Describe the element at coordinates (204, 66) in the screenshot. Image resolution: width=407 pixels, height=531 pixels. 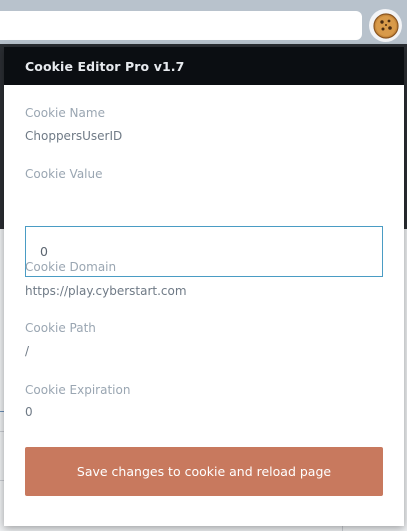
I see `popup-header: Cookie Editor Pro v1.7` at that location.